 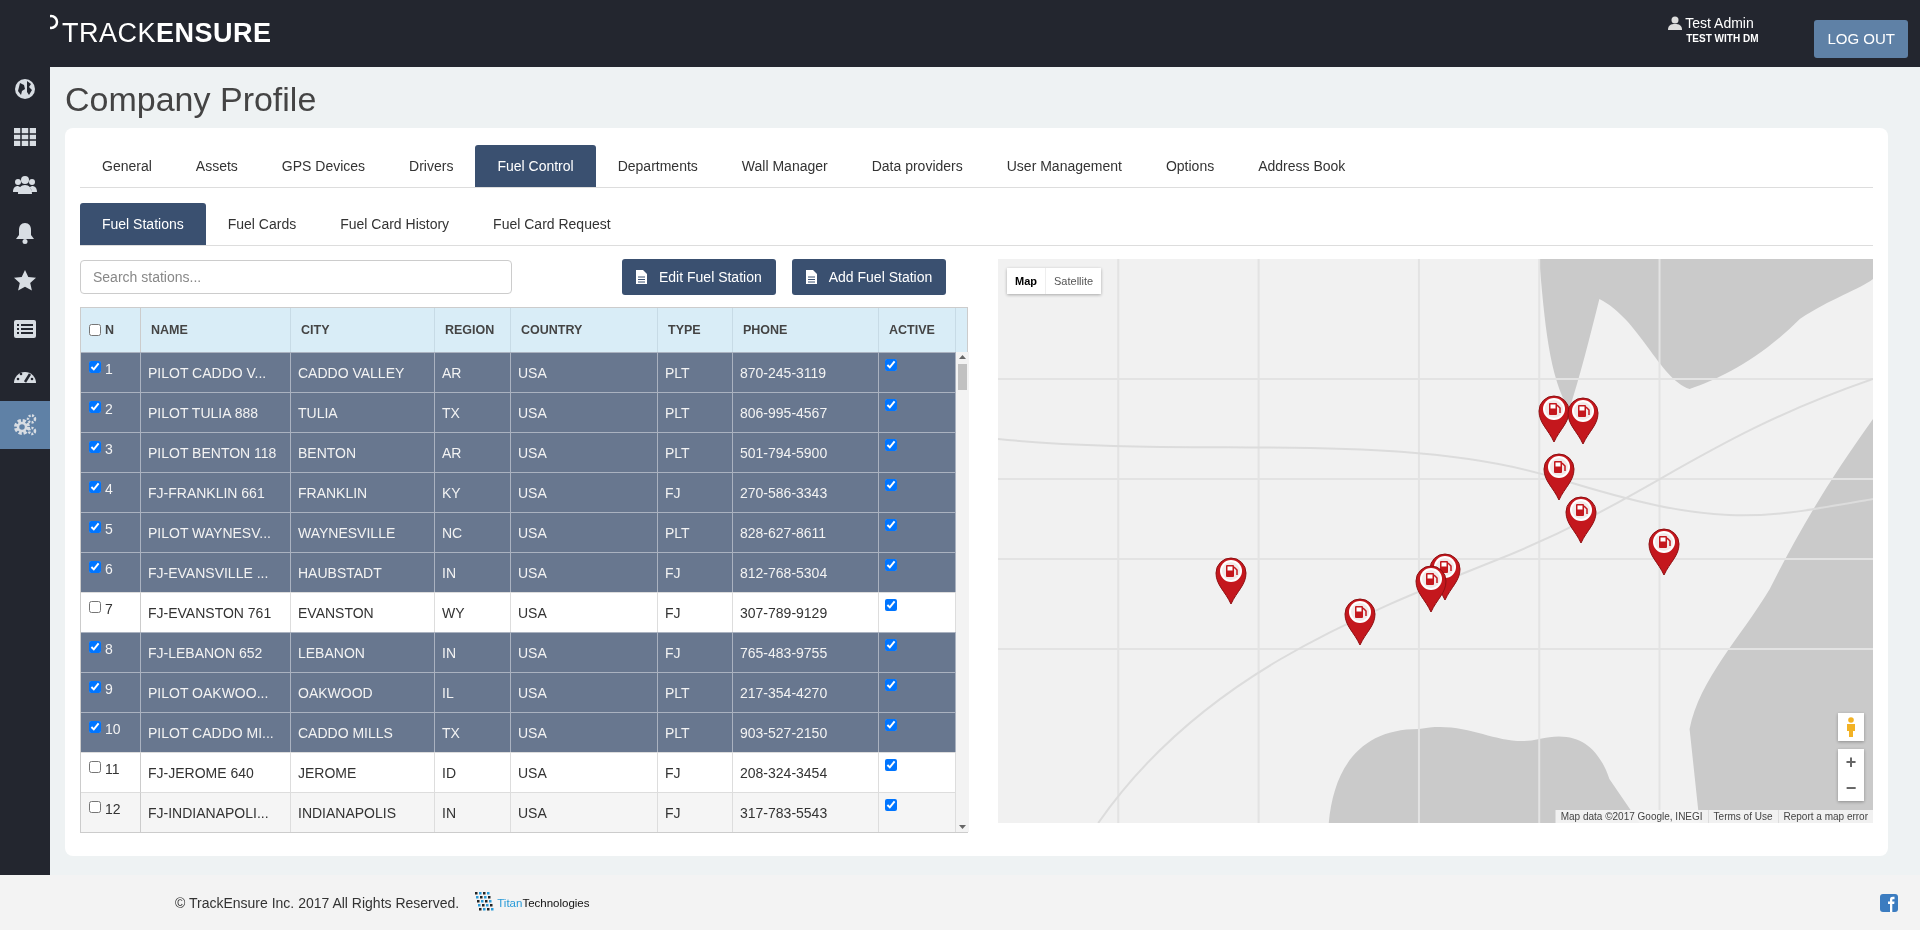 What do you see at coordinates (584, 330) in the screenshot?
I see `column-header: COUNTRY` at bounding box center [584, 330].